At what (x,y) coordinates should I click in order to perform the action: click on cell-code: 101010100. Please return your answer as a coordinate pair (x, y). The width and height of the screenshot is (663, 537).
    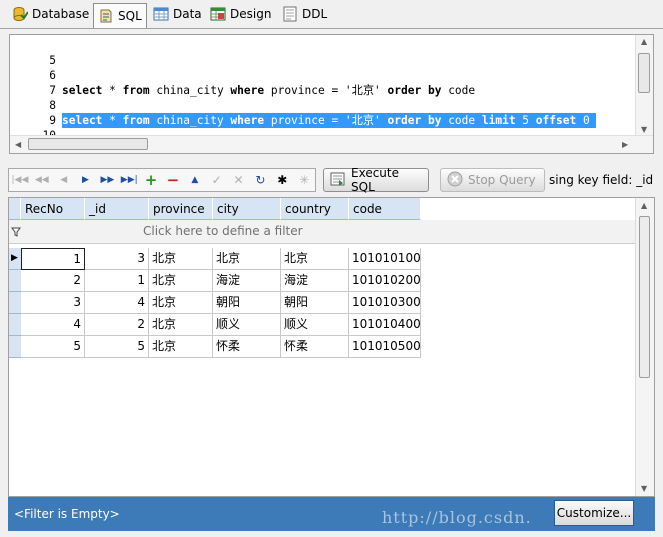
    Looking at the image, I should click on (385, 259).